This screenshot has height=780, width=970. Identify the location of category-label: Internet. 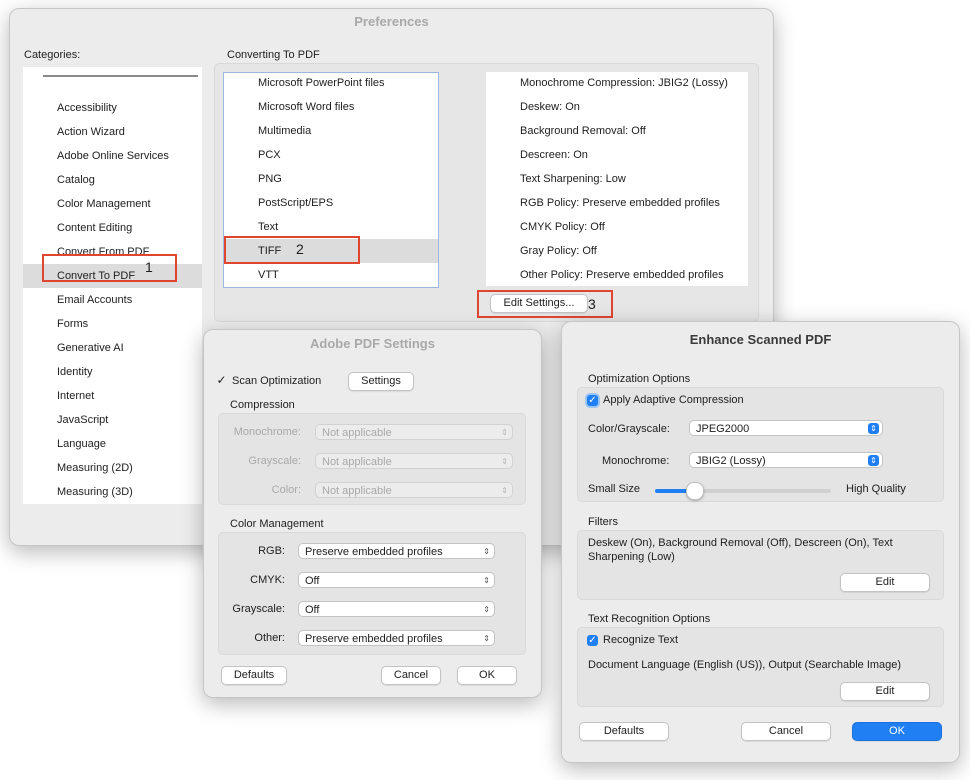
(76, 396).